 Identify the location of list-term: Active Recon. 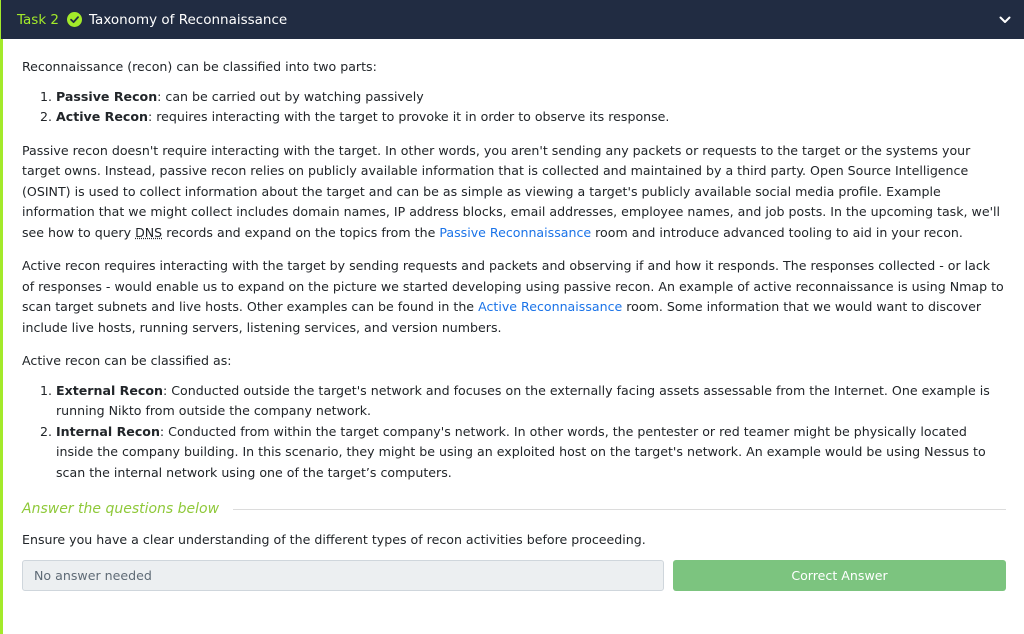
(102, 116).